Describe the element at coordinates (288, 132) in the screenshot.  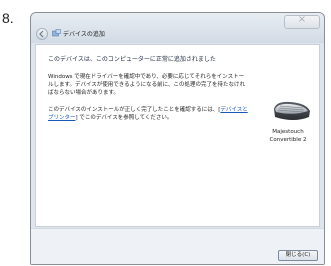
I see `device-name-line1: Majestouch` at that location.